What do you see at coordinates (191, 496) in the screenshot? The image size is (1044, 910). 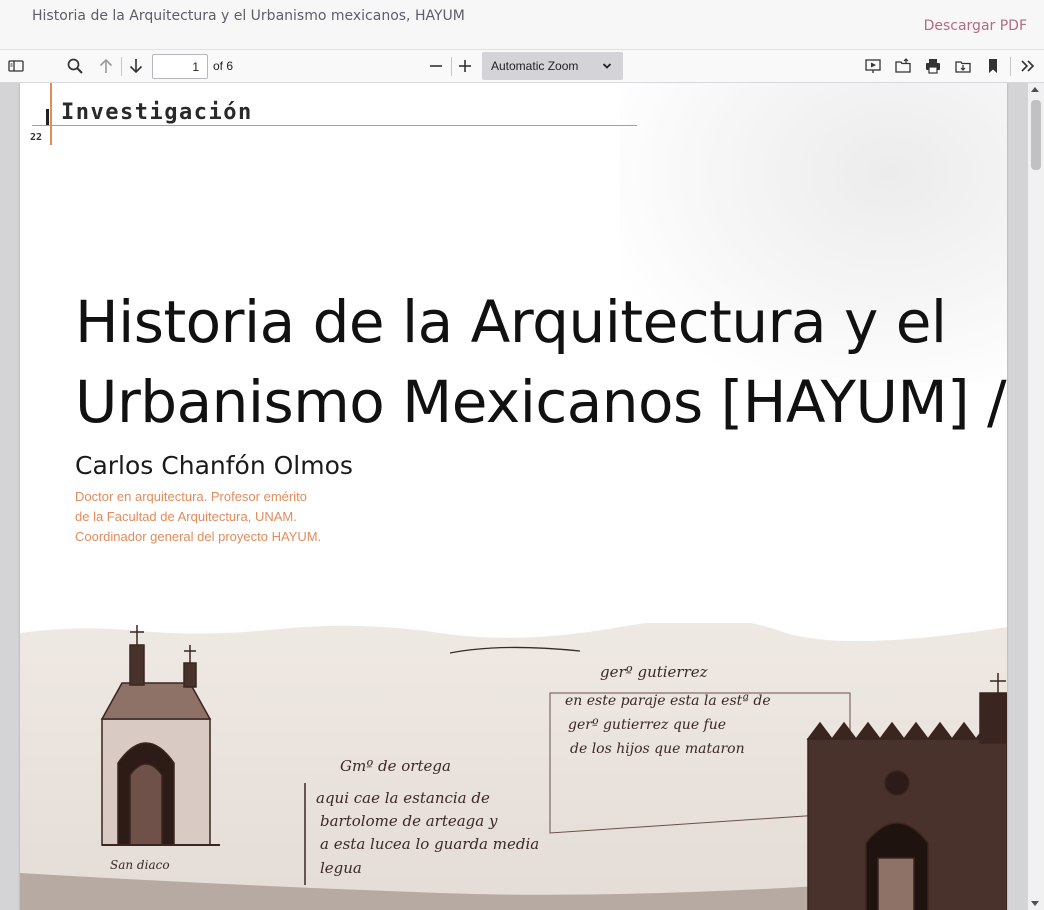 I see `author-affiliation-line: Doctor en arquitectura. Profesor emérito` at bounding box center [191, 496].